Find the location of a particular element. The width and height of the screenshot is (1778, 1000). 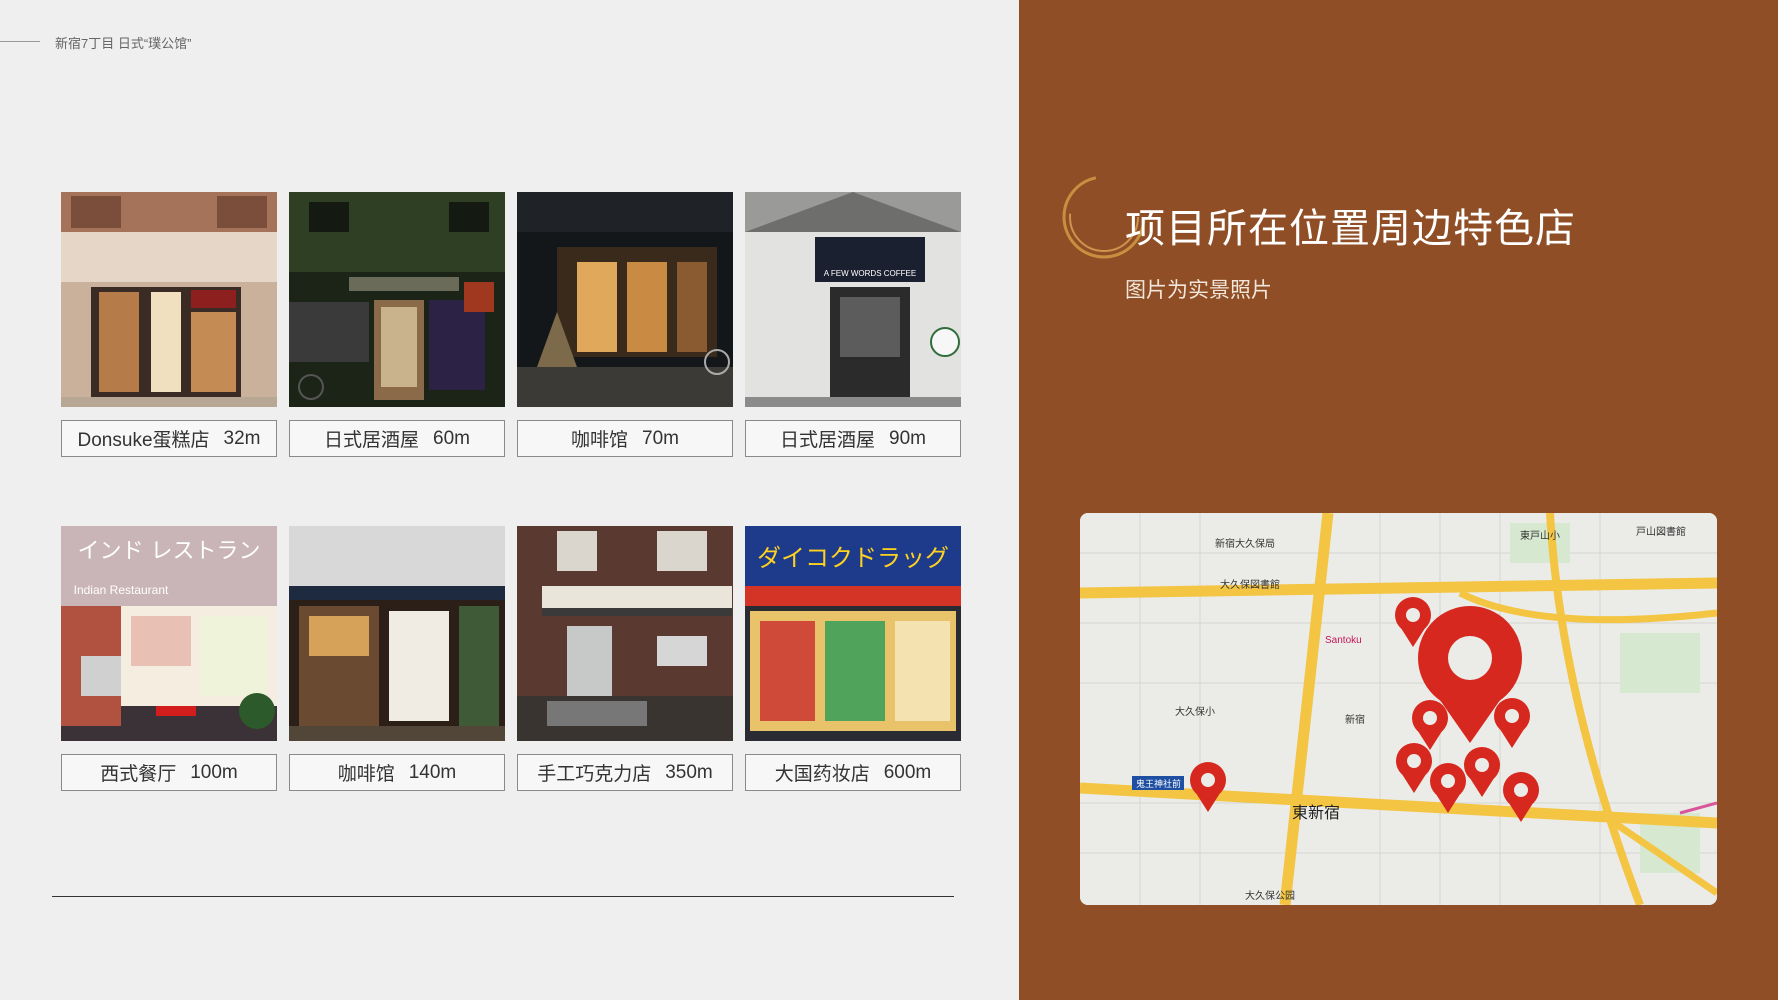

shop-distance: 140m is located at coordinates (432, 772).